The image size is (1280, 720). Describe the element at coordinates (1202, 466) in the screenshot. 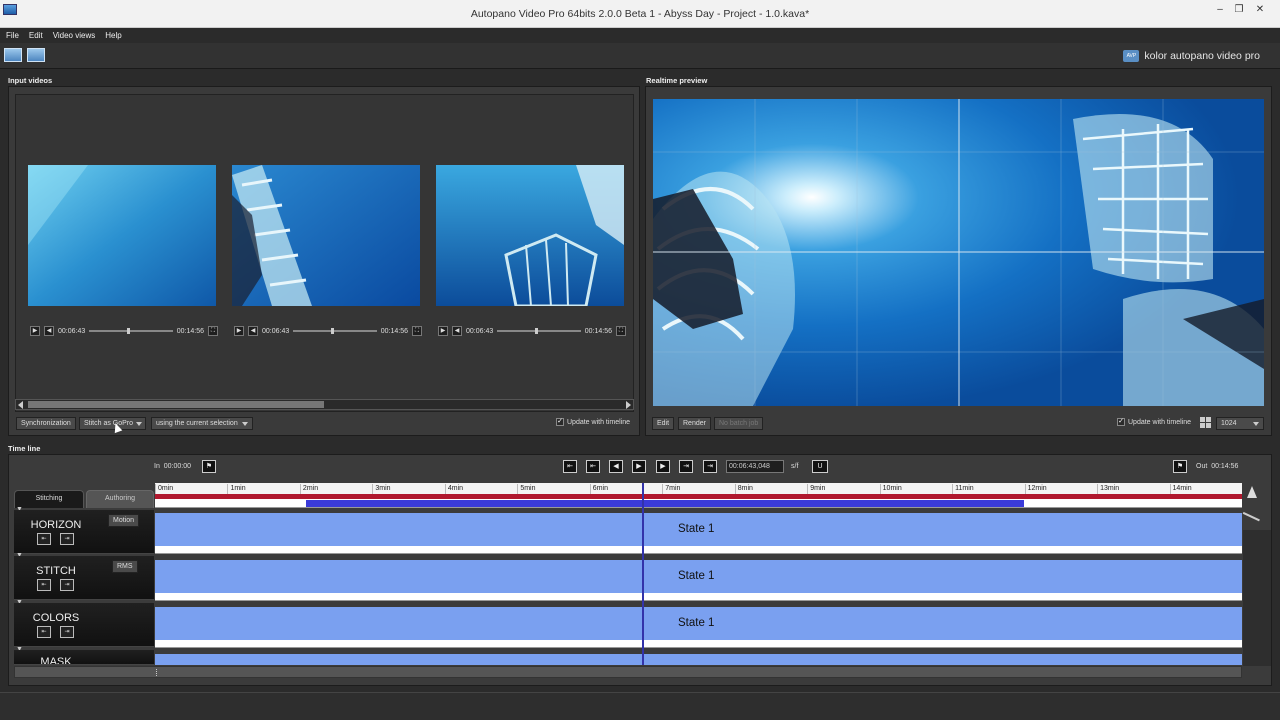

I see `out-label: Out` at that location.